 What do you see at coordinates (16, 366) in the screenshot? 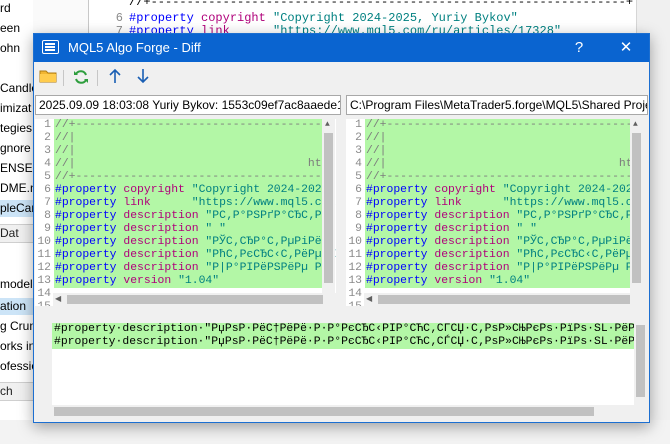
I see `project-list-item: ofessio` at bounding box center [16, 366].